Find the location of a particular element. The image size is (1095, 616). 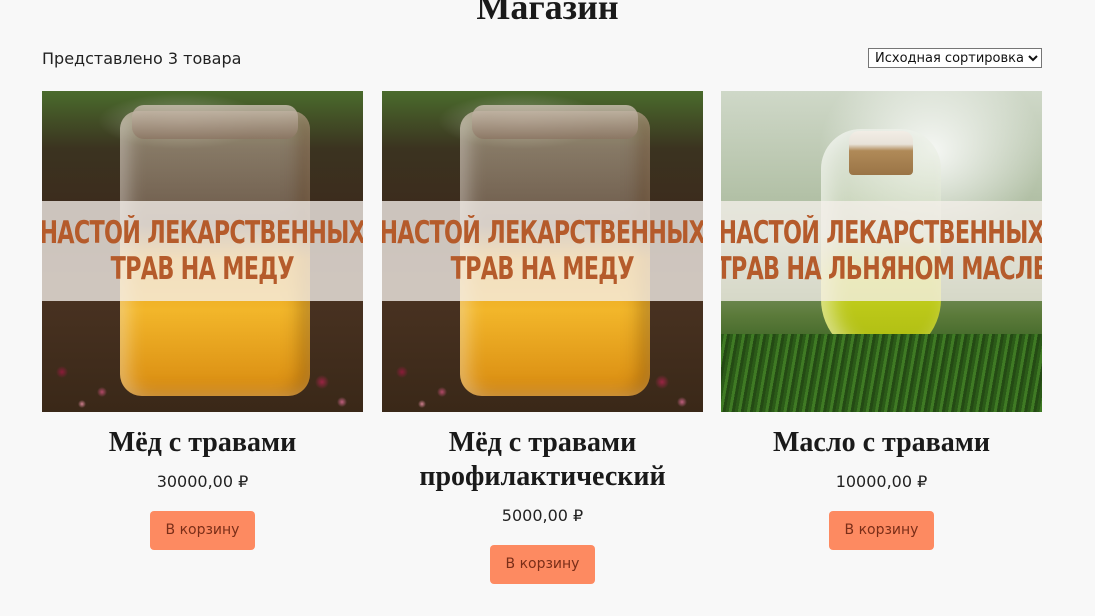

sort-select: Исходная сортировка is located at coordinates (955, 58).